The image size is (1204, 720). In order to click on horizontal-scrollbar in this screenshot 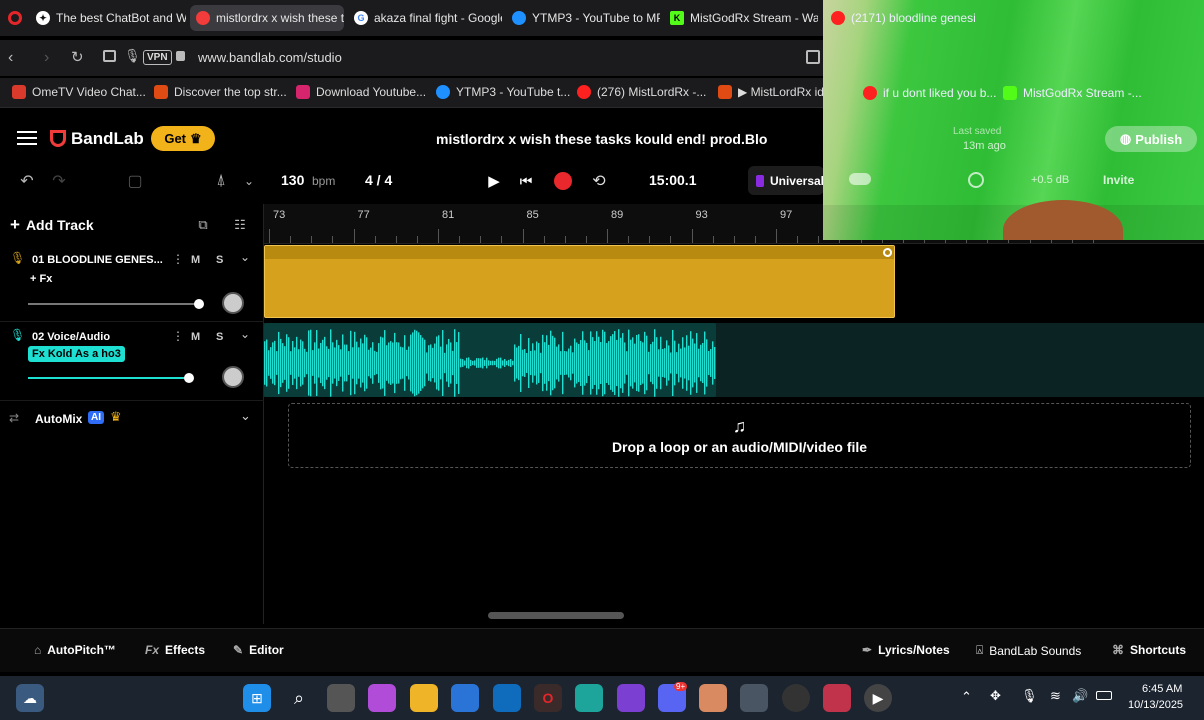, I will do `click(556, 615)`.